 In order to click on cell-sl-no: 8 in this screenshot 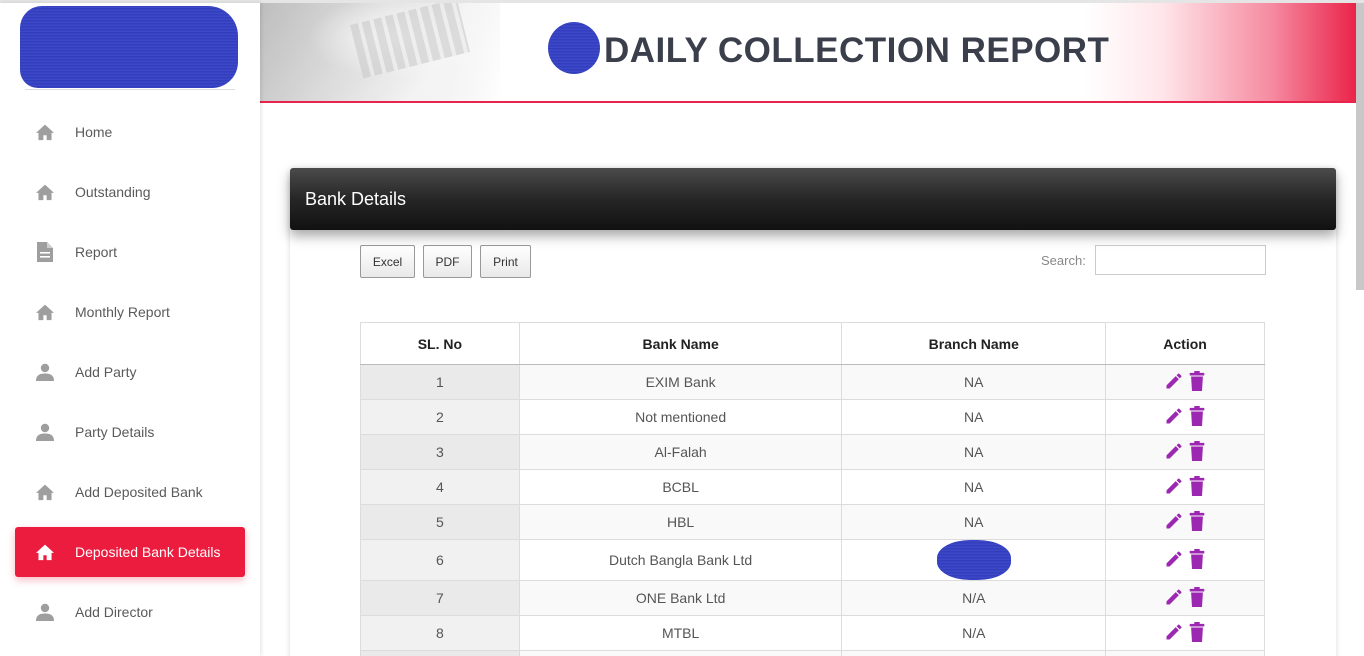, I will do `click(440, 633)`.